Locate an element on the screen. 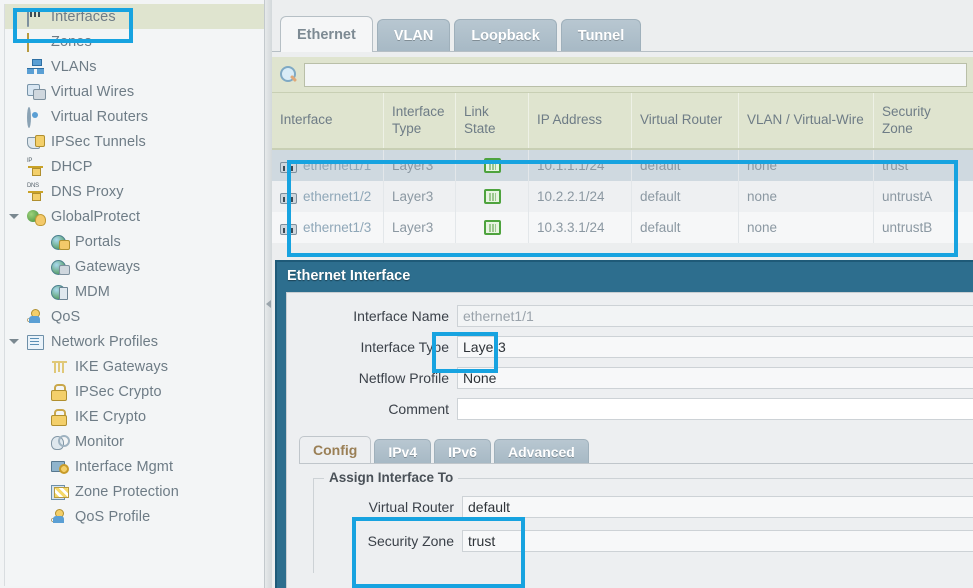 The width and height of the screenshot is (973, 588). cell-interface: ethernet1/2 is located at coordinates (328, 196).